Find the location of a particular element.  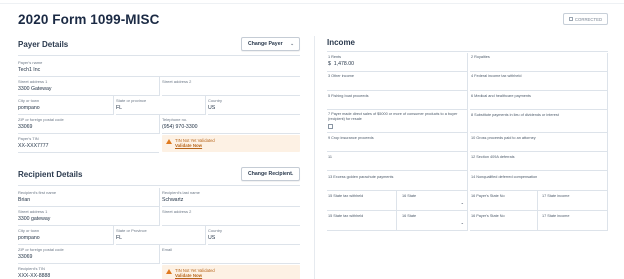

recipient-street2-label: Street address 2 is located at coordinates (177, 211).